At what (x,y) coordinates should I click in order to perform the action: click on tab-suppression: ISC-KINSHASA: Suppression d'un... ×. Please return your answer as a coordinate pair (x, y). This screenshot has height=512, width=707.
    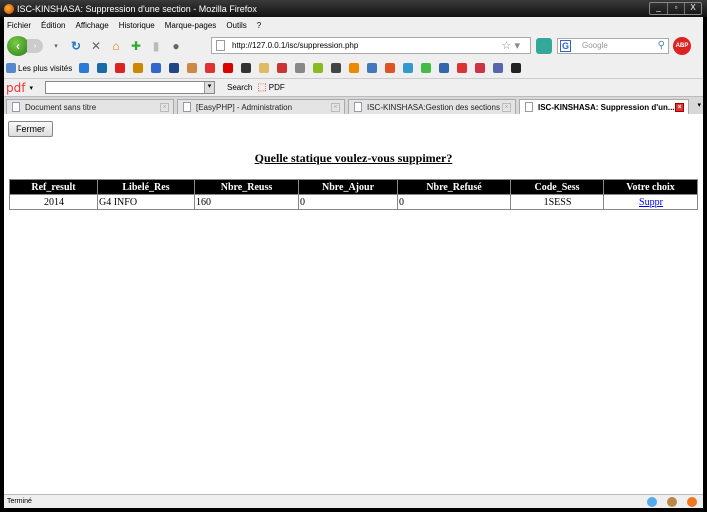
    Looking at the image, I should click on (604, 107).